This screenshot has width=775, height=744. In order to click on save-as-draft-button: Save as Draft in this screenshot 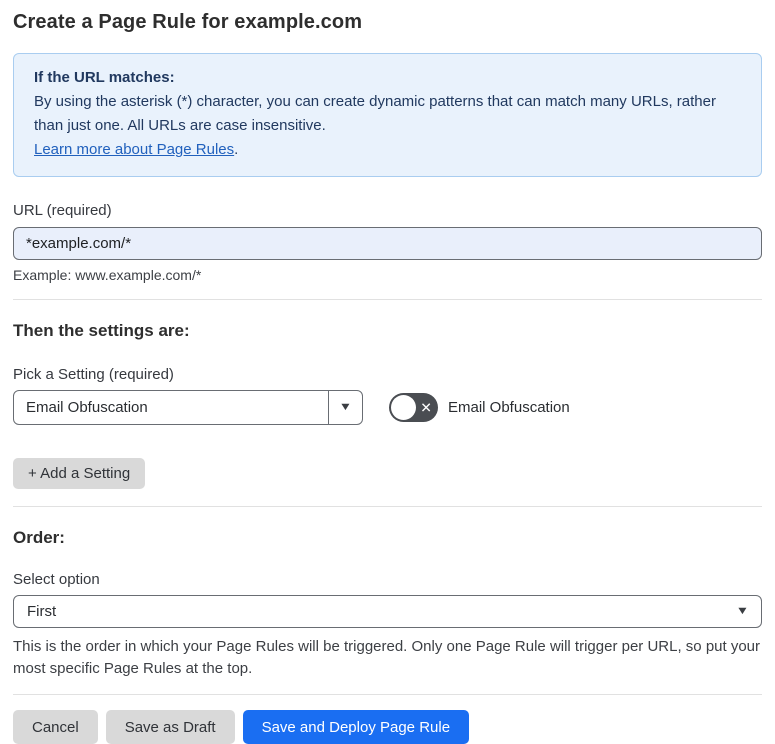, I will do `click(170, 727)`.